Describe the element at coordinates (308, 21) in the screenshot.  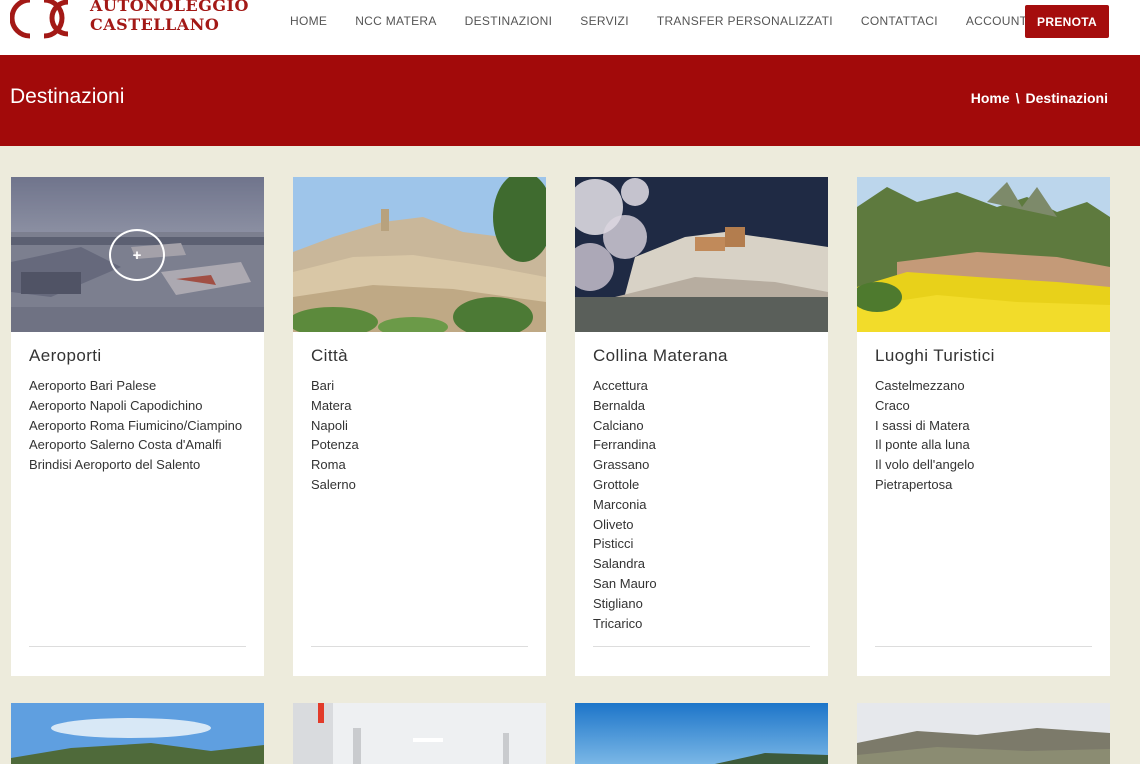
I see `nav-home: HOME` at that location.